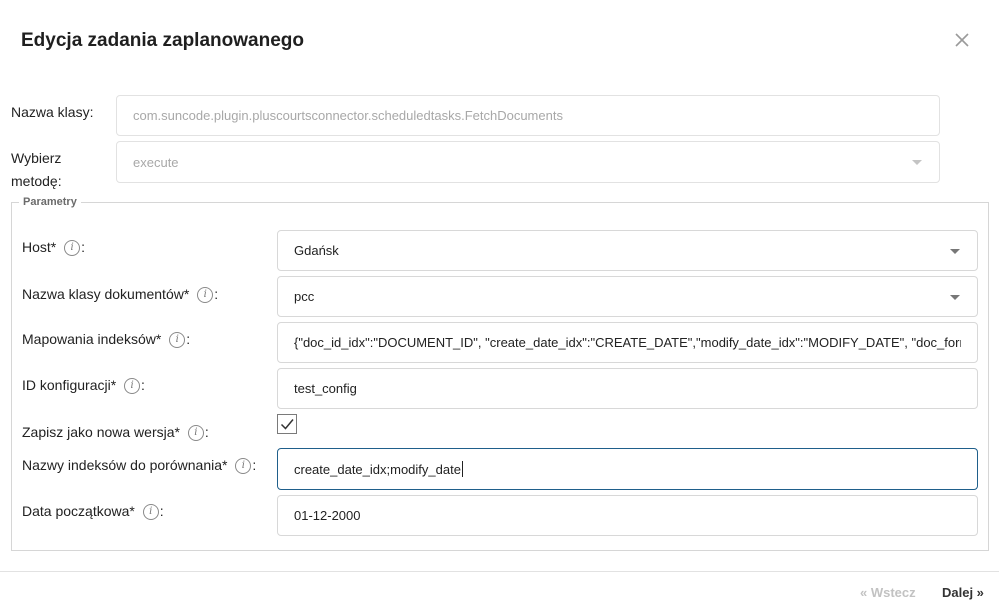 Image resolution: width=999 pixels, height=610 pixels. Describe the element at coordinates (143, 385) in the screenshot. I see `config-id-label-colon: :` at that location.